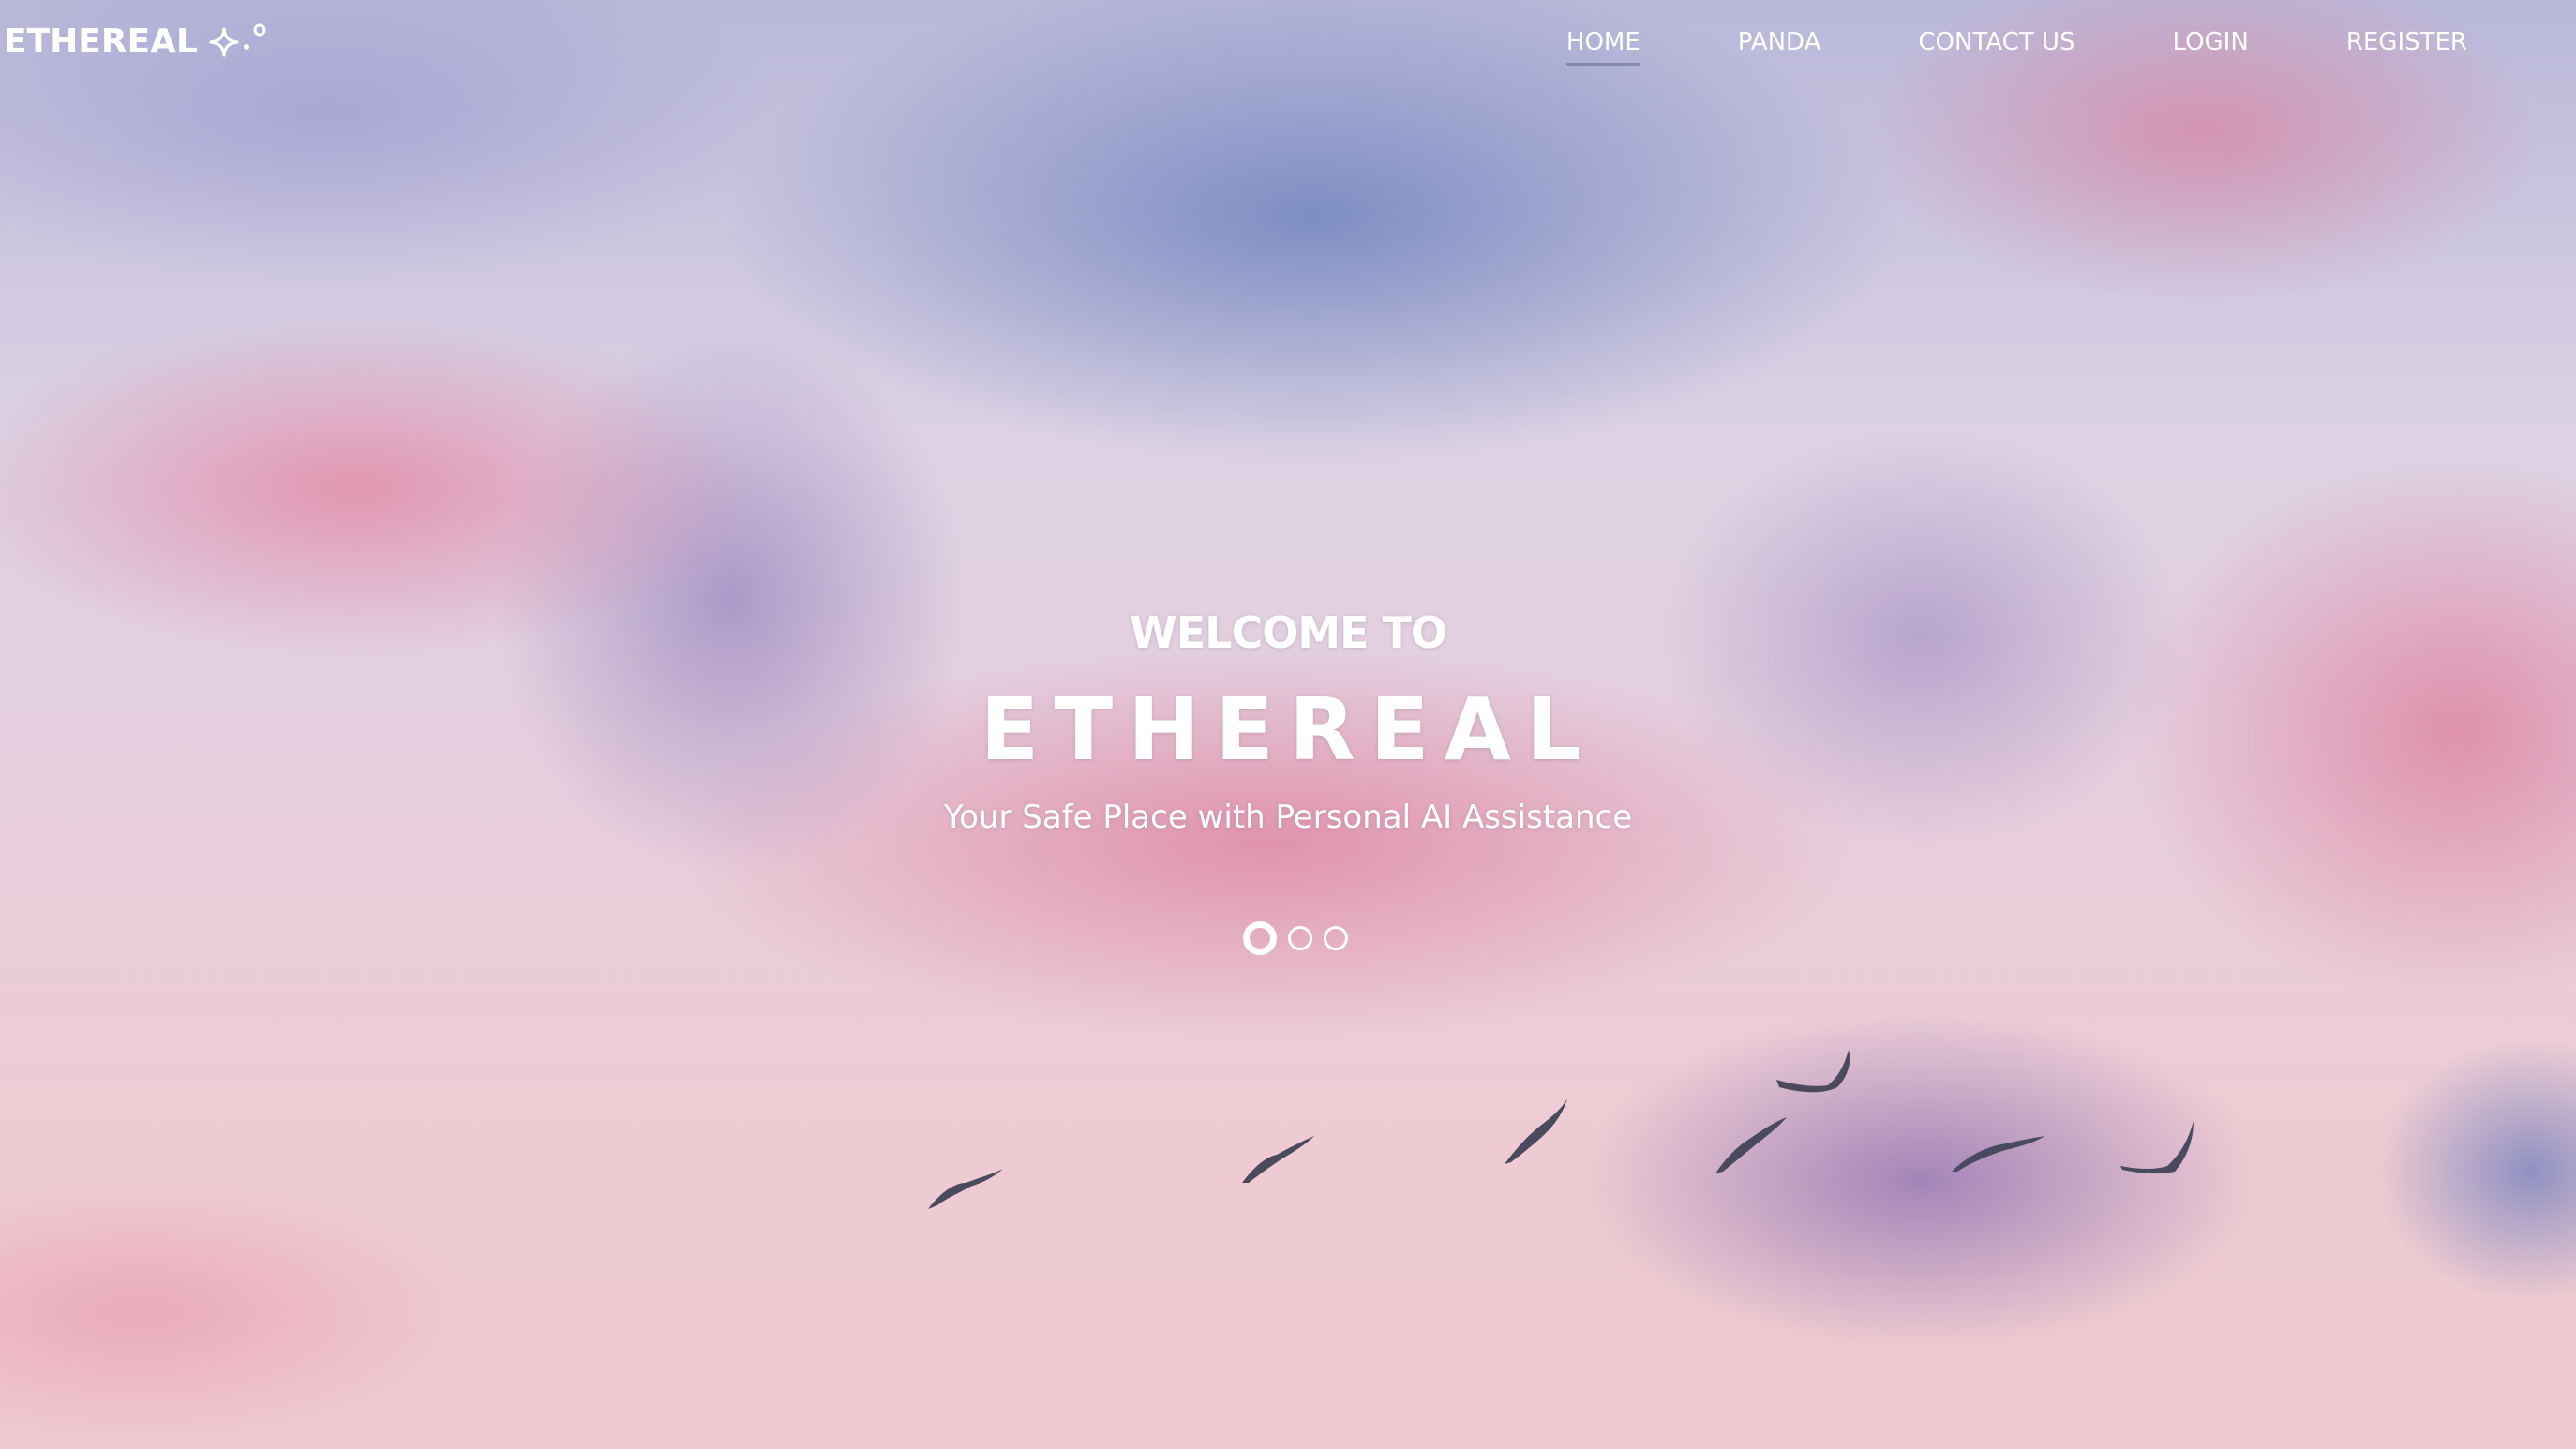  Describe the element at coordinates (2406, 47) in the screenshot. I see `nav-link-register: REGISTER` at that location.